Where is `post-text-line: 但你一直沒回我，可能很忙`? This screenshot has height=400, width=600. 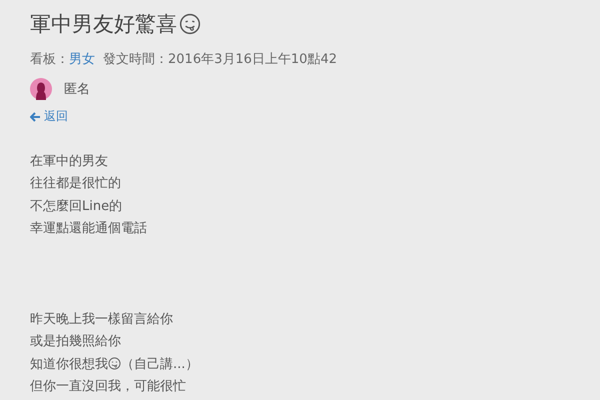
post-text-line: 但你一直沒回我，可能很忙 is located at coordinates (108, 387).